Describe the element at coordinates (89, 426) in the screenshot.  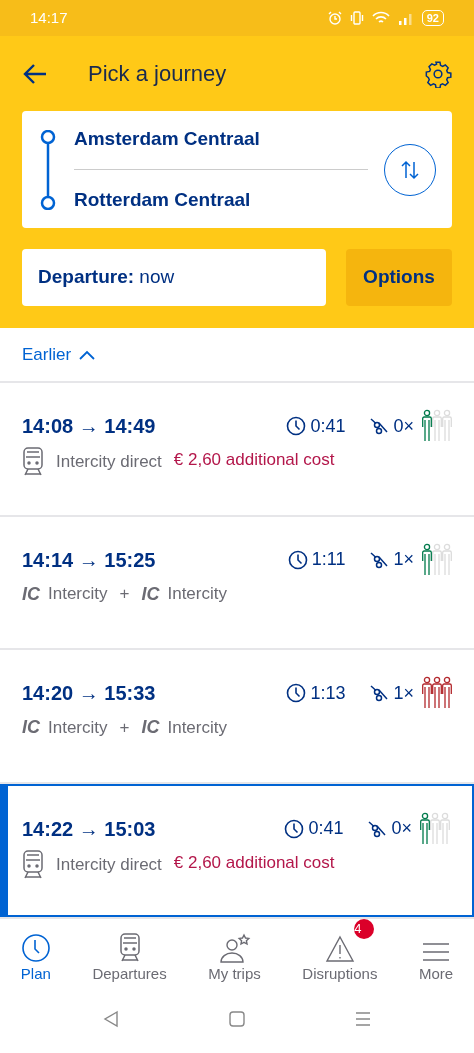
I see `journey-times: 14:08 → 14:49` at that location.